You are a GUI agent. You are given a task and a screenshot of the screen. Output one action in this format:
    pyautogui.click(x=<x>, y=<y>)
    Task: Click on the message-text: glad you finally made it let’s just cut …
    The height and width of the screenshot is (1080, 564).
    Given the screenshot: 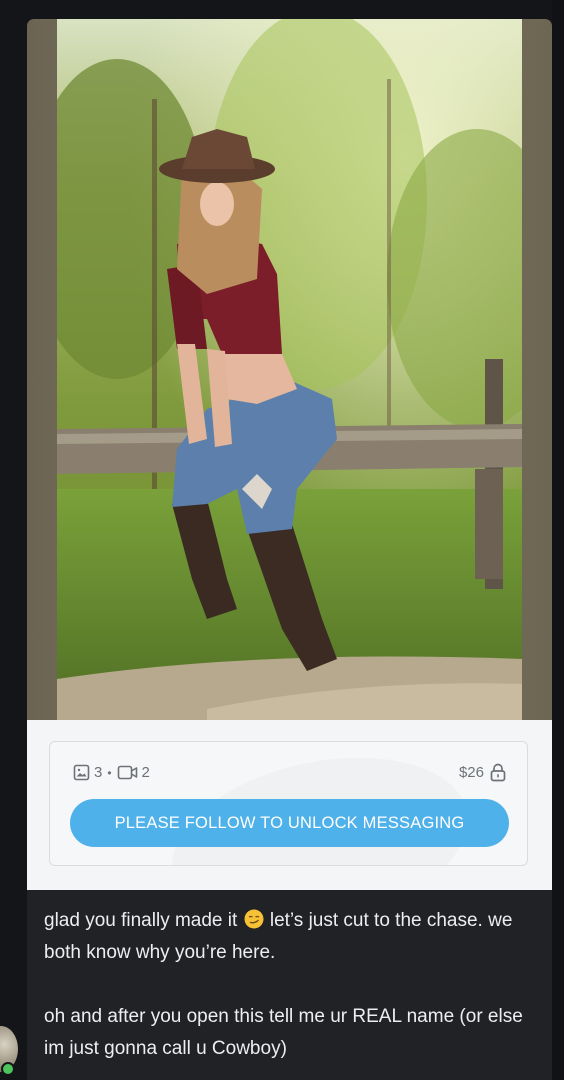 What is the action you would take?
    pyautogui.click(x=291, y=985)
    